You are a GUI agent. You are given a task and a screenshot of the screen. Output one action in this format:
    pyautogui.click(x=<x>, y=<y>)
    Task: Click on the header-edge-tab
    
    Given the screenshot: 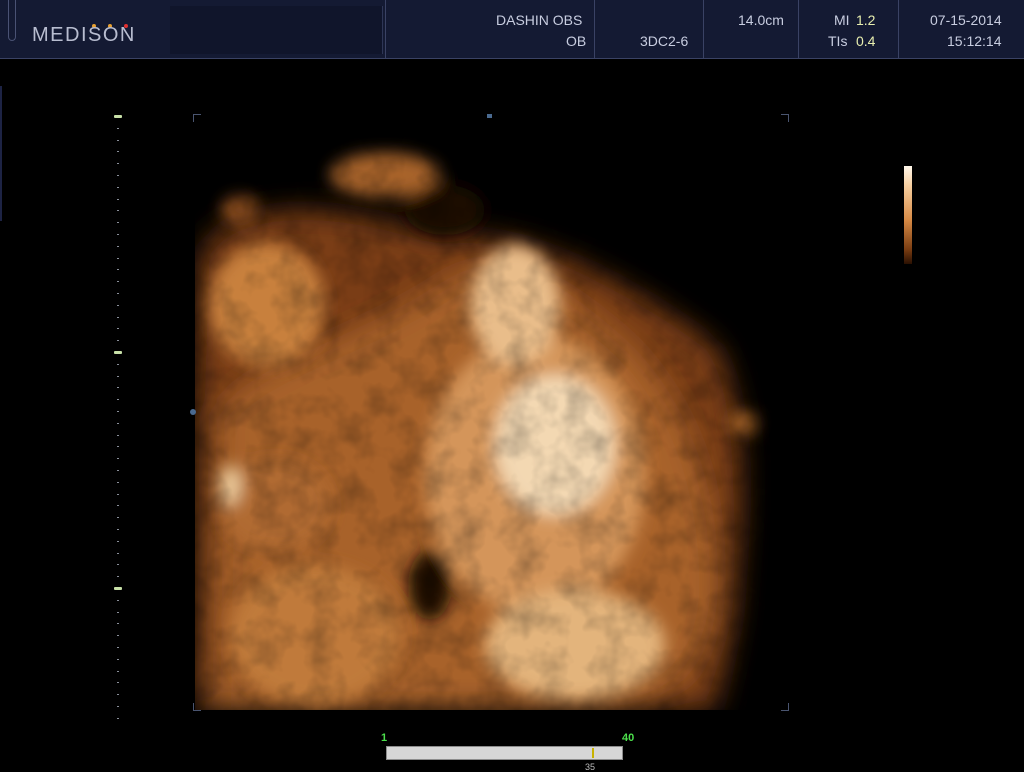 What is the action you would take?
    pyautogui.click(x=12, y=20)
    